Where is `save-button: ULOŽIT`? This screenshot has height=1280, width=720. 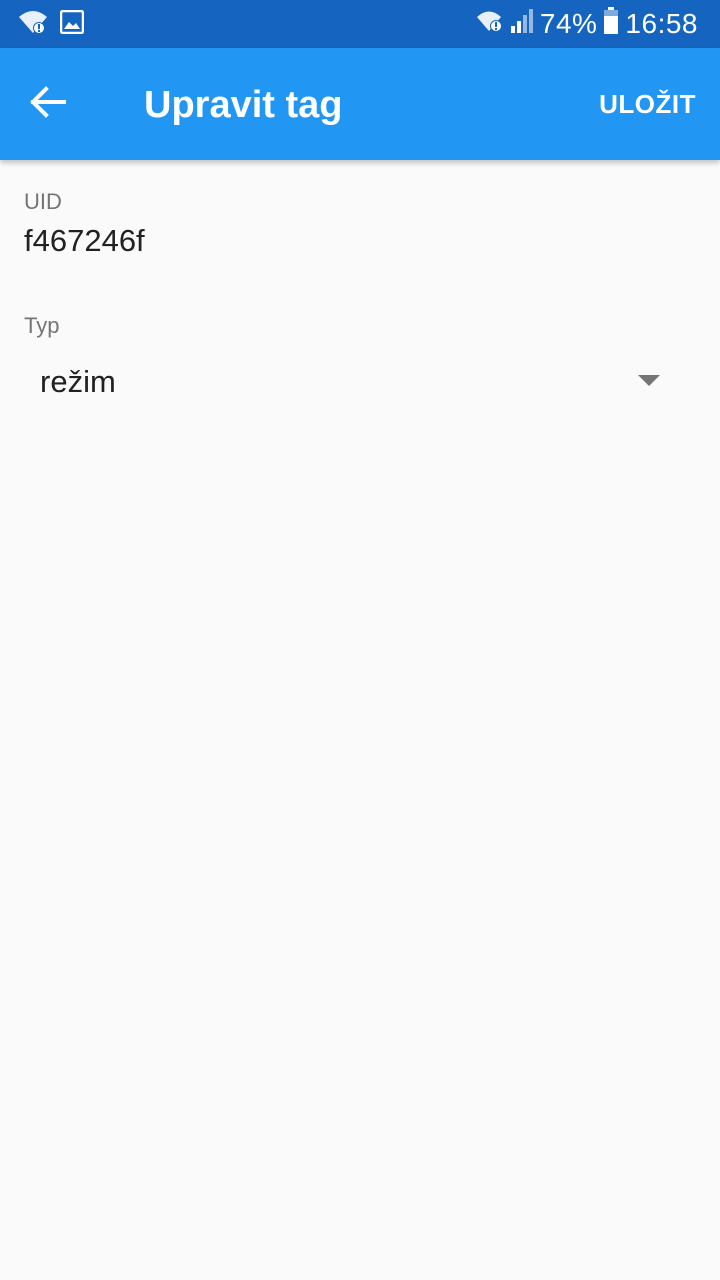
save-button: ULOŽIT is located at coordinates (647, 104).